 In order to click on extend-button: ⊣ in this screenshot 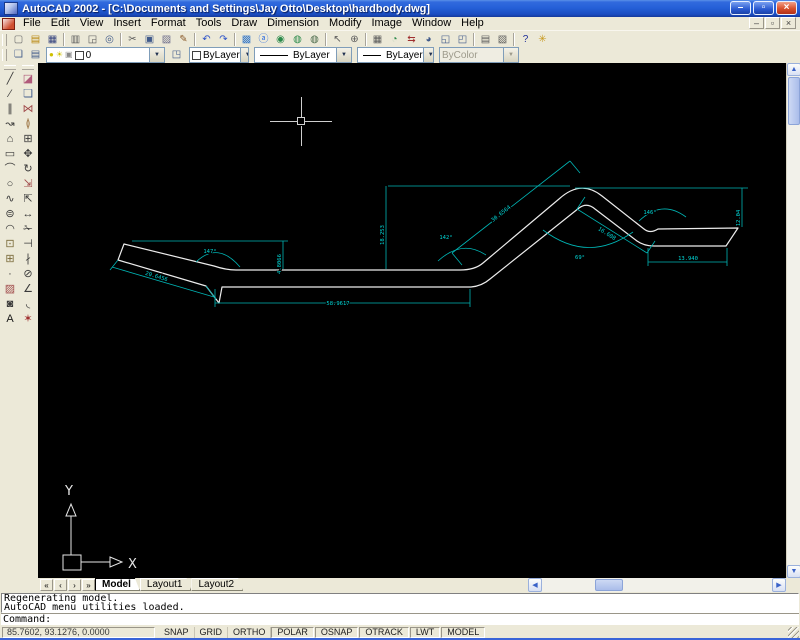, I will do `click(28, 244)`.